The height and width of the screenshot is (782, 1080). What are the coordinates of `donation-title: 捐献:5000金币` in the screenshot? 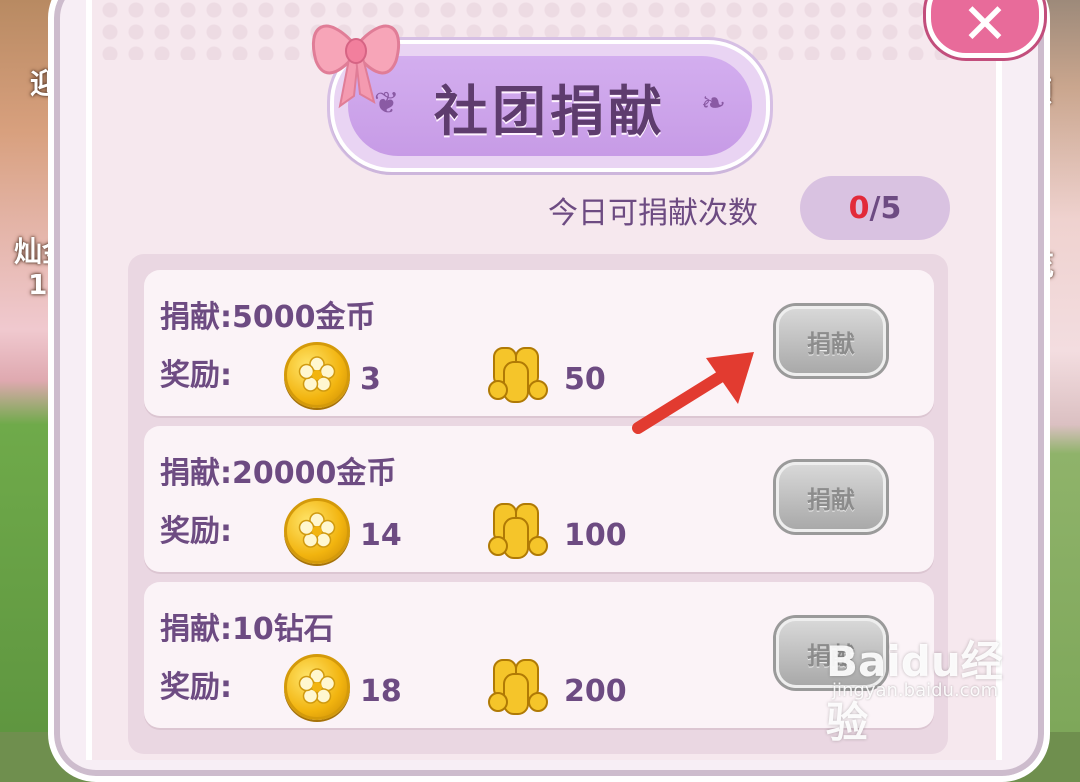 It's located at (268, 317).